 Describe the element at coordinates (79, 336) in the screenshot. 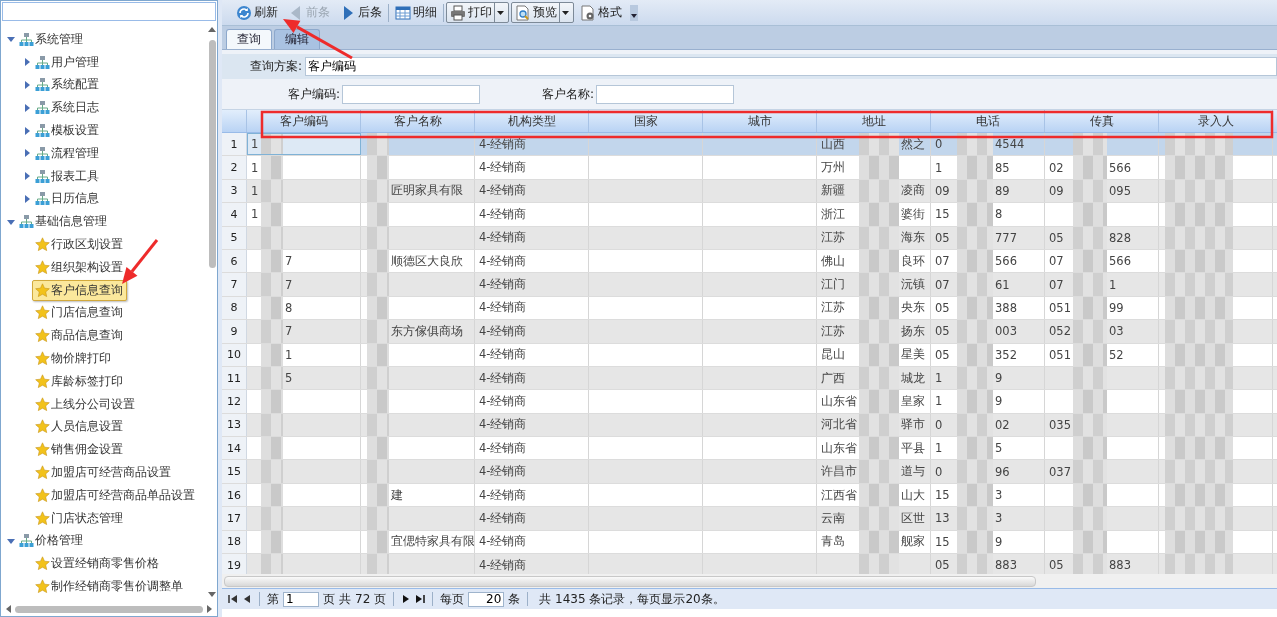

I see `tree-item: 商品信息查询` at that location.